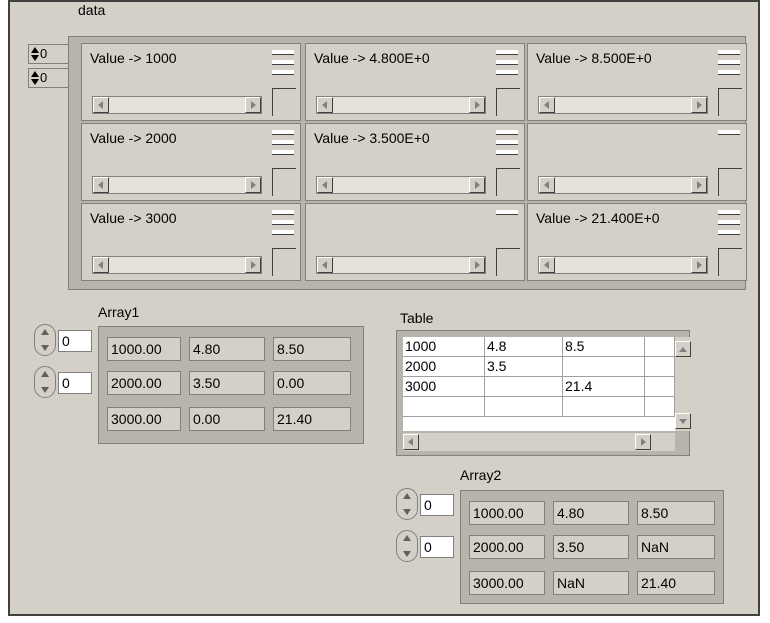 This screenshot has height=623, width=770. I want to click on array2-cell: 1000.00, so click(507, 513).